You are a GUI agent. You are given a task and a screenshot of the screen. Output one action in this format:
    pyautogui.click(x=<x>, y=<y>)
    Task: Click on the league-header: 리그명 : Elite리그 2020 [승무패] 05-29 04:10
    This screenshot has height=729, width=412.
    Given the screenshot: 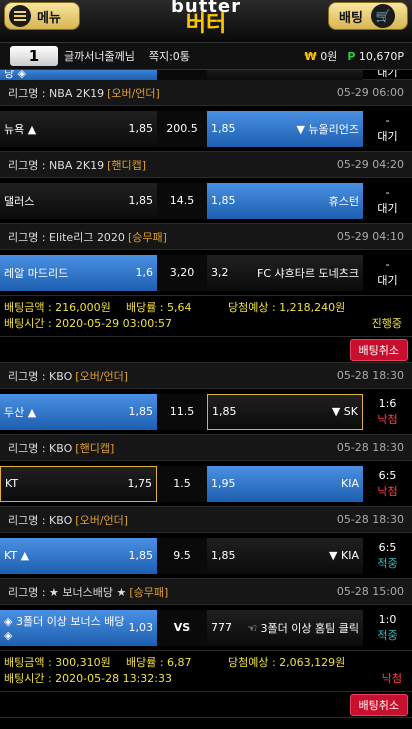 What is the action you would take?
    pyautogui.click(x=206, y=237)
    